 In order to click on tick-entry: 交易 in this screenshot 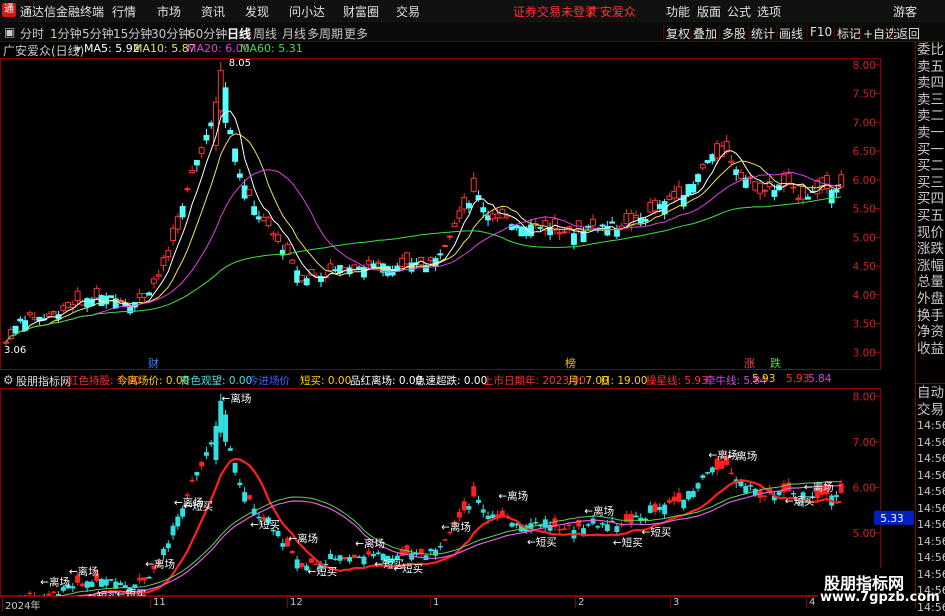, I will do `click(931, 410)`.